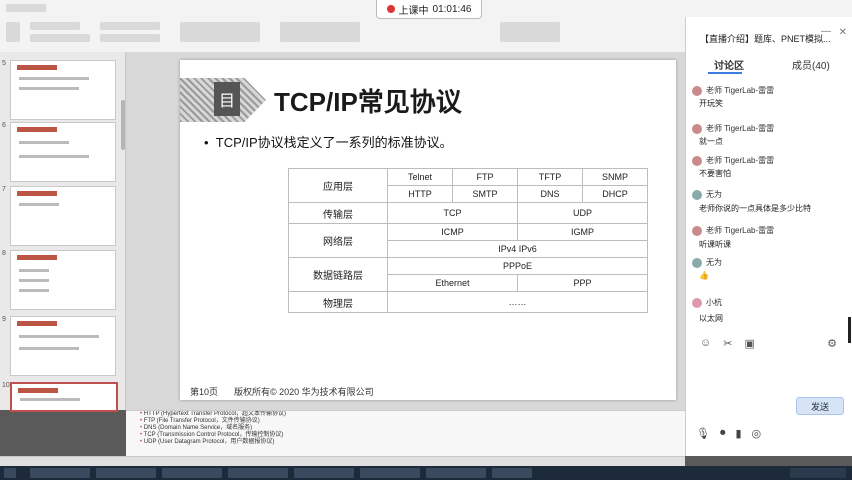 This screenshot has width=852, height=480. I want to click on send-button: 发送, so click(820, 406).